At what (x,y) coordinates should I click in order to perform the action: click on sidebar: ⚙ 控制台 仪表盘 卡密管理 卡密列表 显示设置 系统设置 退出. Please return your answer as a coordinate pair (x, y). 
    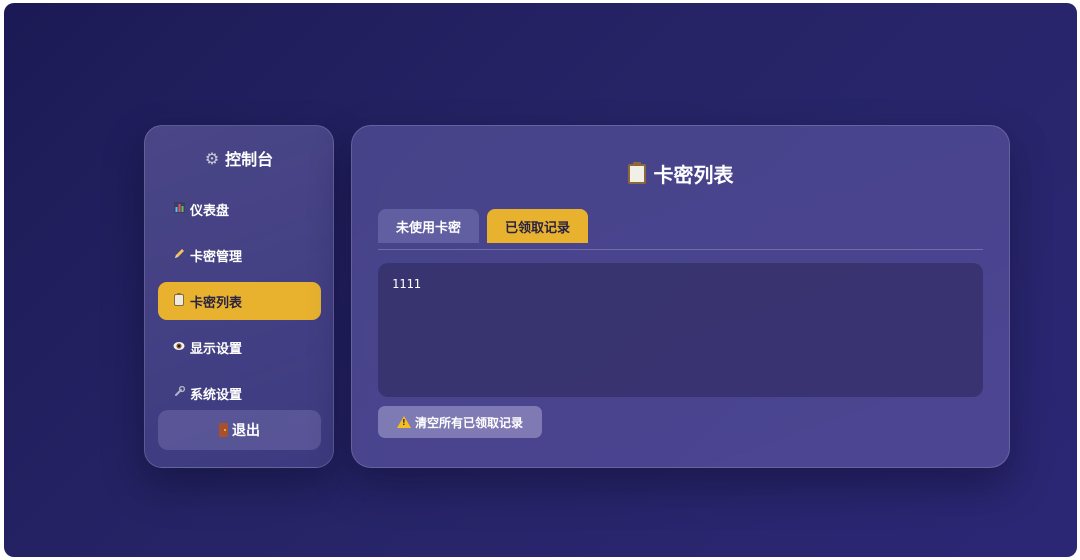
    Looking at the image, I should click on (239, 296).